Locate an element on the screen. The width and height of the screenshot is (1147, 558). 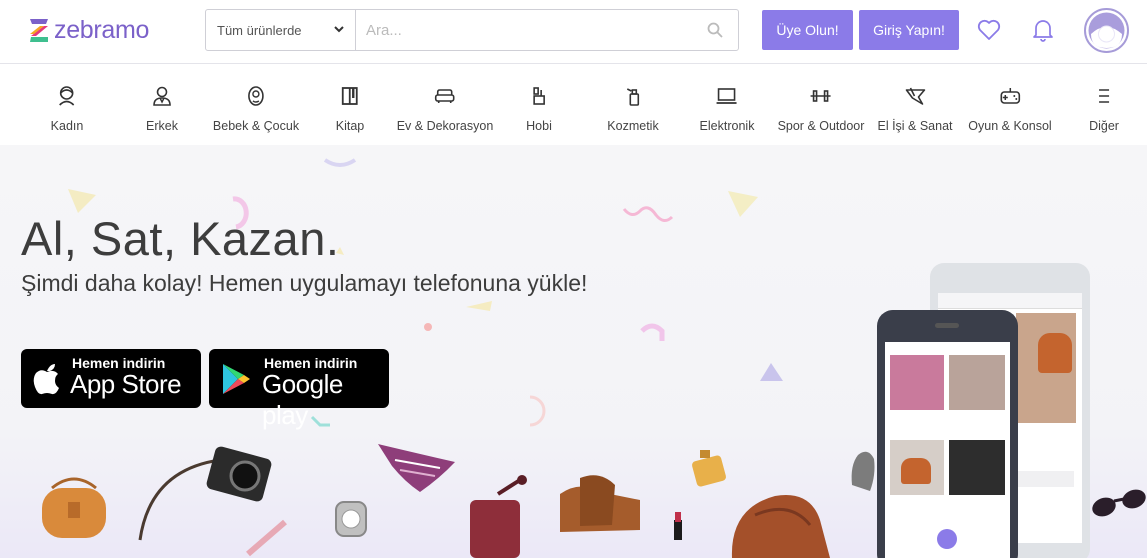
appstore-button: Hemen indirin App Store is located at coordinates (111, 378).